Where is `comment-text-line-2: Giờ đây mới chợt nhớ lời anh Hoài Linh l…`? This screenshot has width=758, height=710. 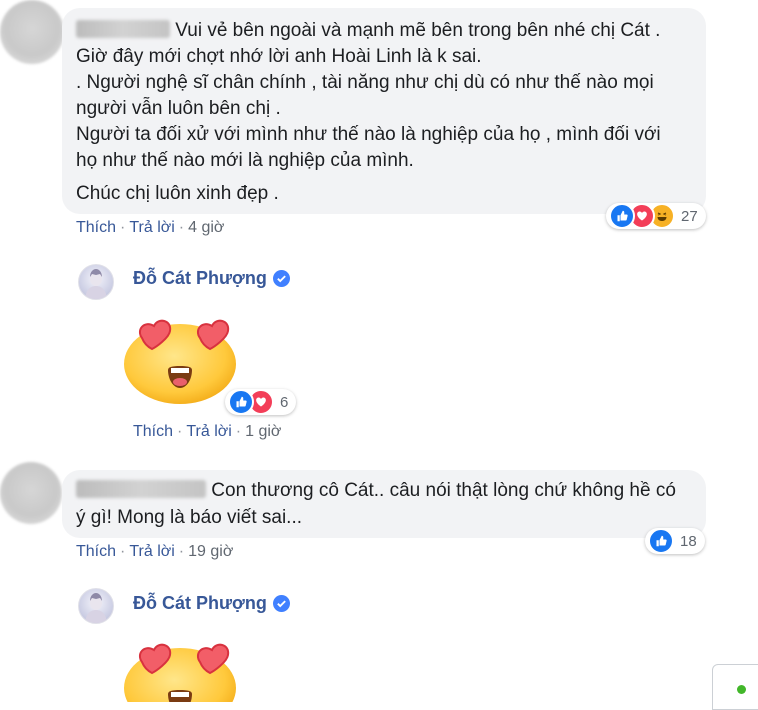 comment-text-line-2: Giờ đây mới chợt nhớ lời anh Hoài Linh l… is located at coordinates (279, 56).